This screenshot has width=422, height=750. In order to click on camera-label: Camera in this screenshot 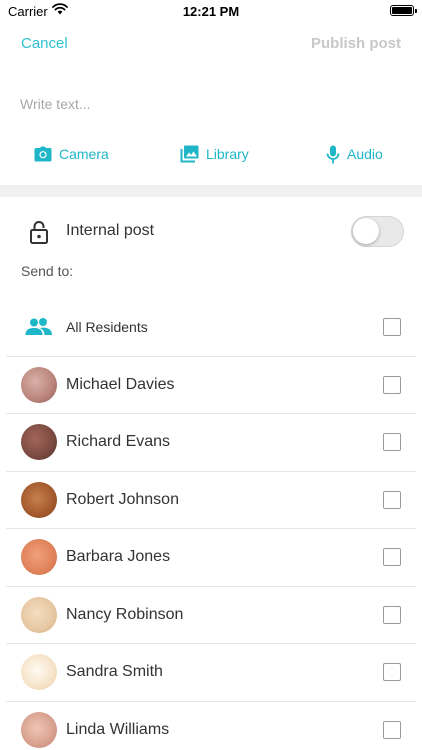, I will do `click(84, 154)`.